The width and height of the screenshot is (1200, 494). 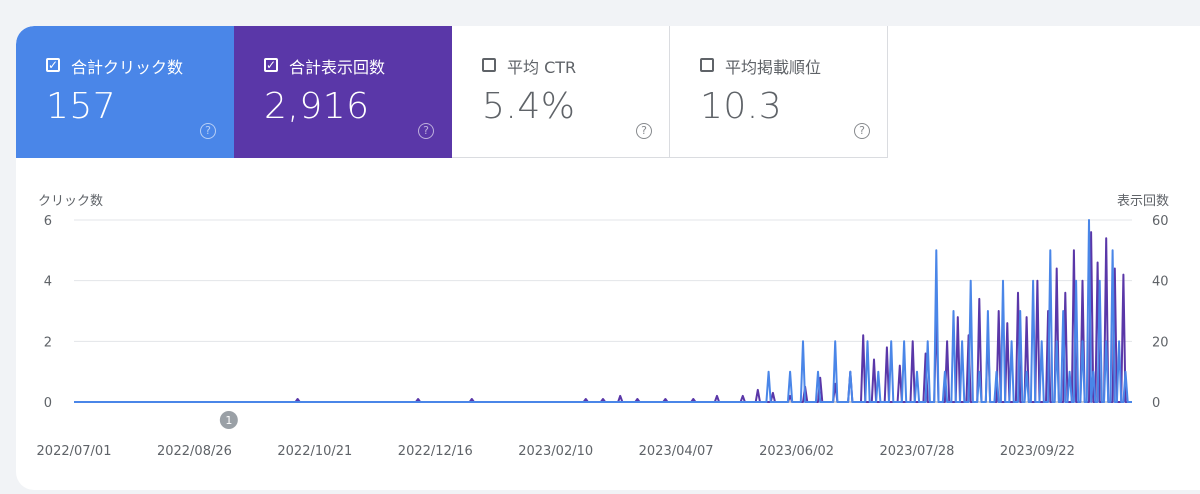 I want to click on right-tick-label: 40, so click(x=1160, y=282).